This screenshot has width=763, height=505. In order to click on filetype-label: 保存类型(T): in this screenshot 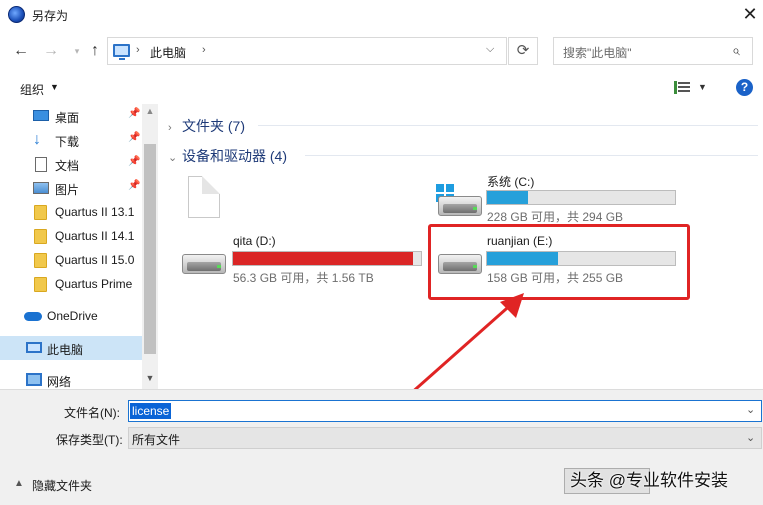, I will do `click(89, 440)`.